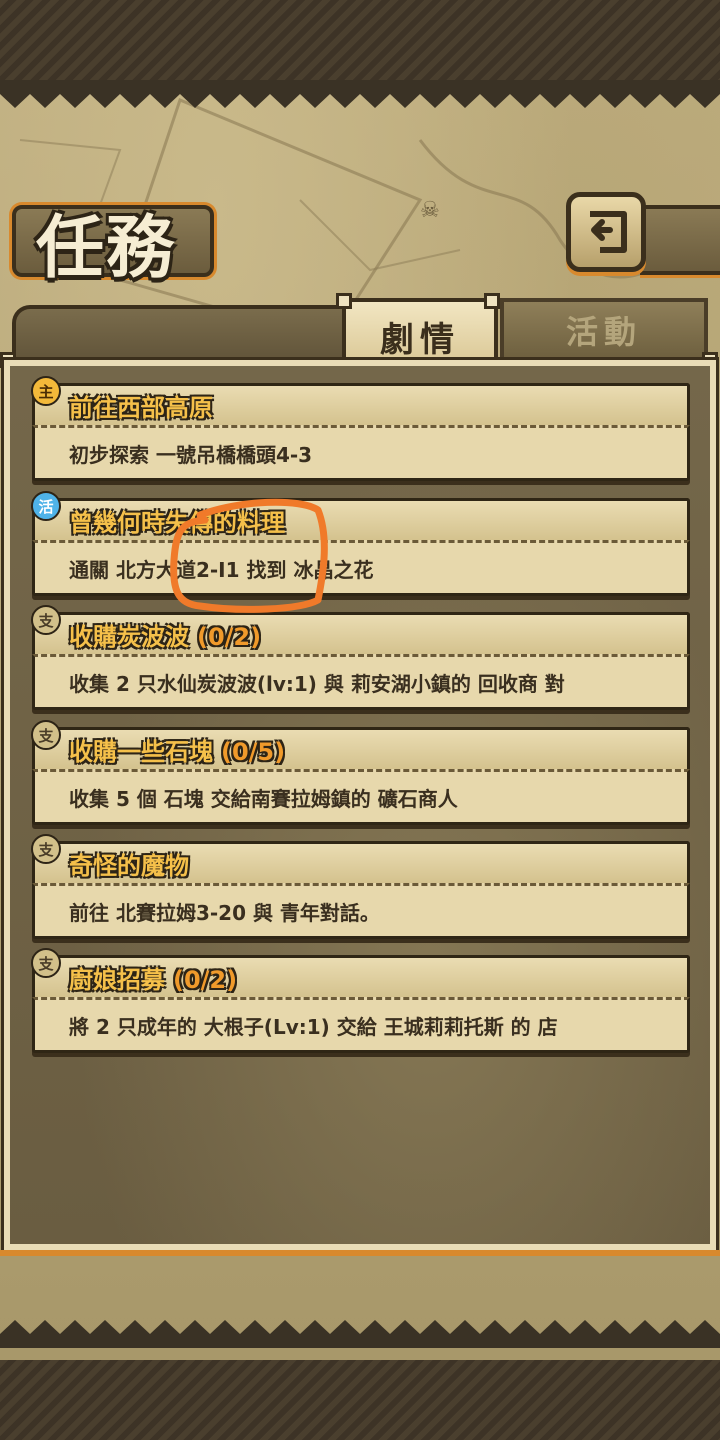 This screenshot has height=1440, width=720. I want to click on quest-description-row: 初步探索 一號吊橋橋頭4-3, so click(361, 453).